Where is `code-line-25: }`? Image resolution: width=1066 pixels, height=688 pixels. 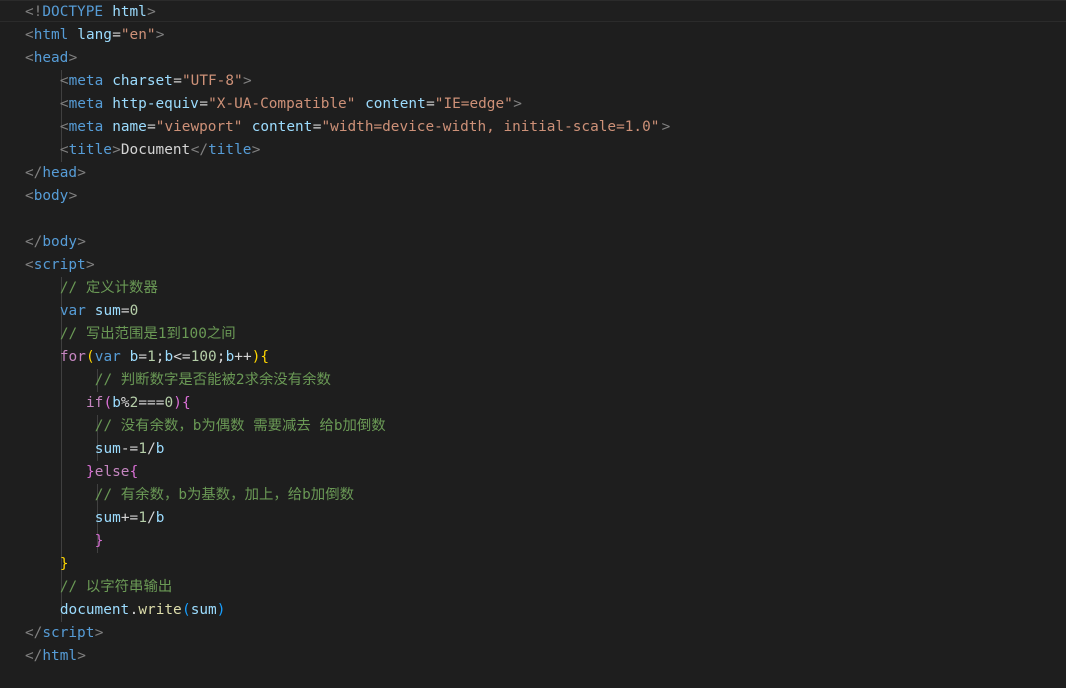
code-line-25: } is located at coordinates (533, 564).